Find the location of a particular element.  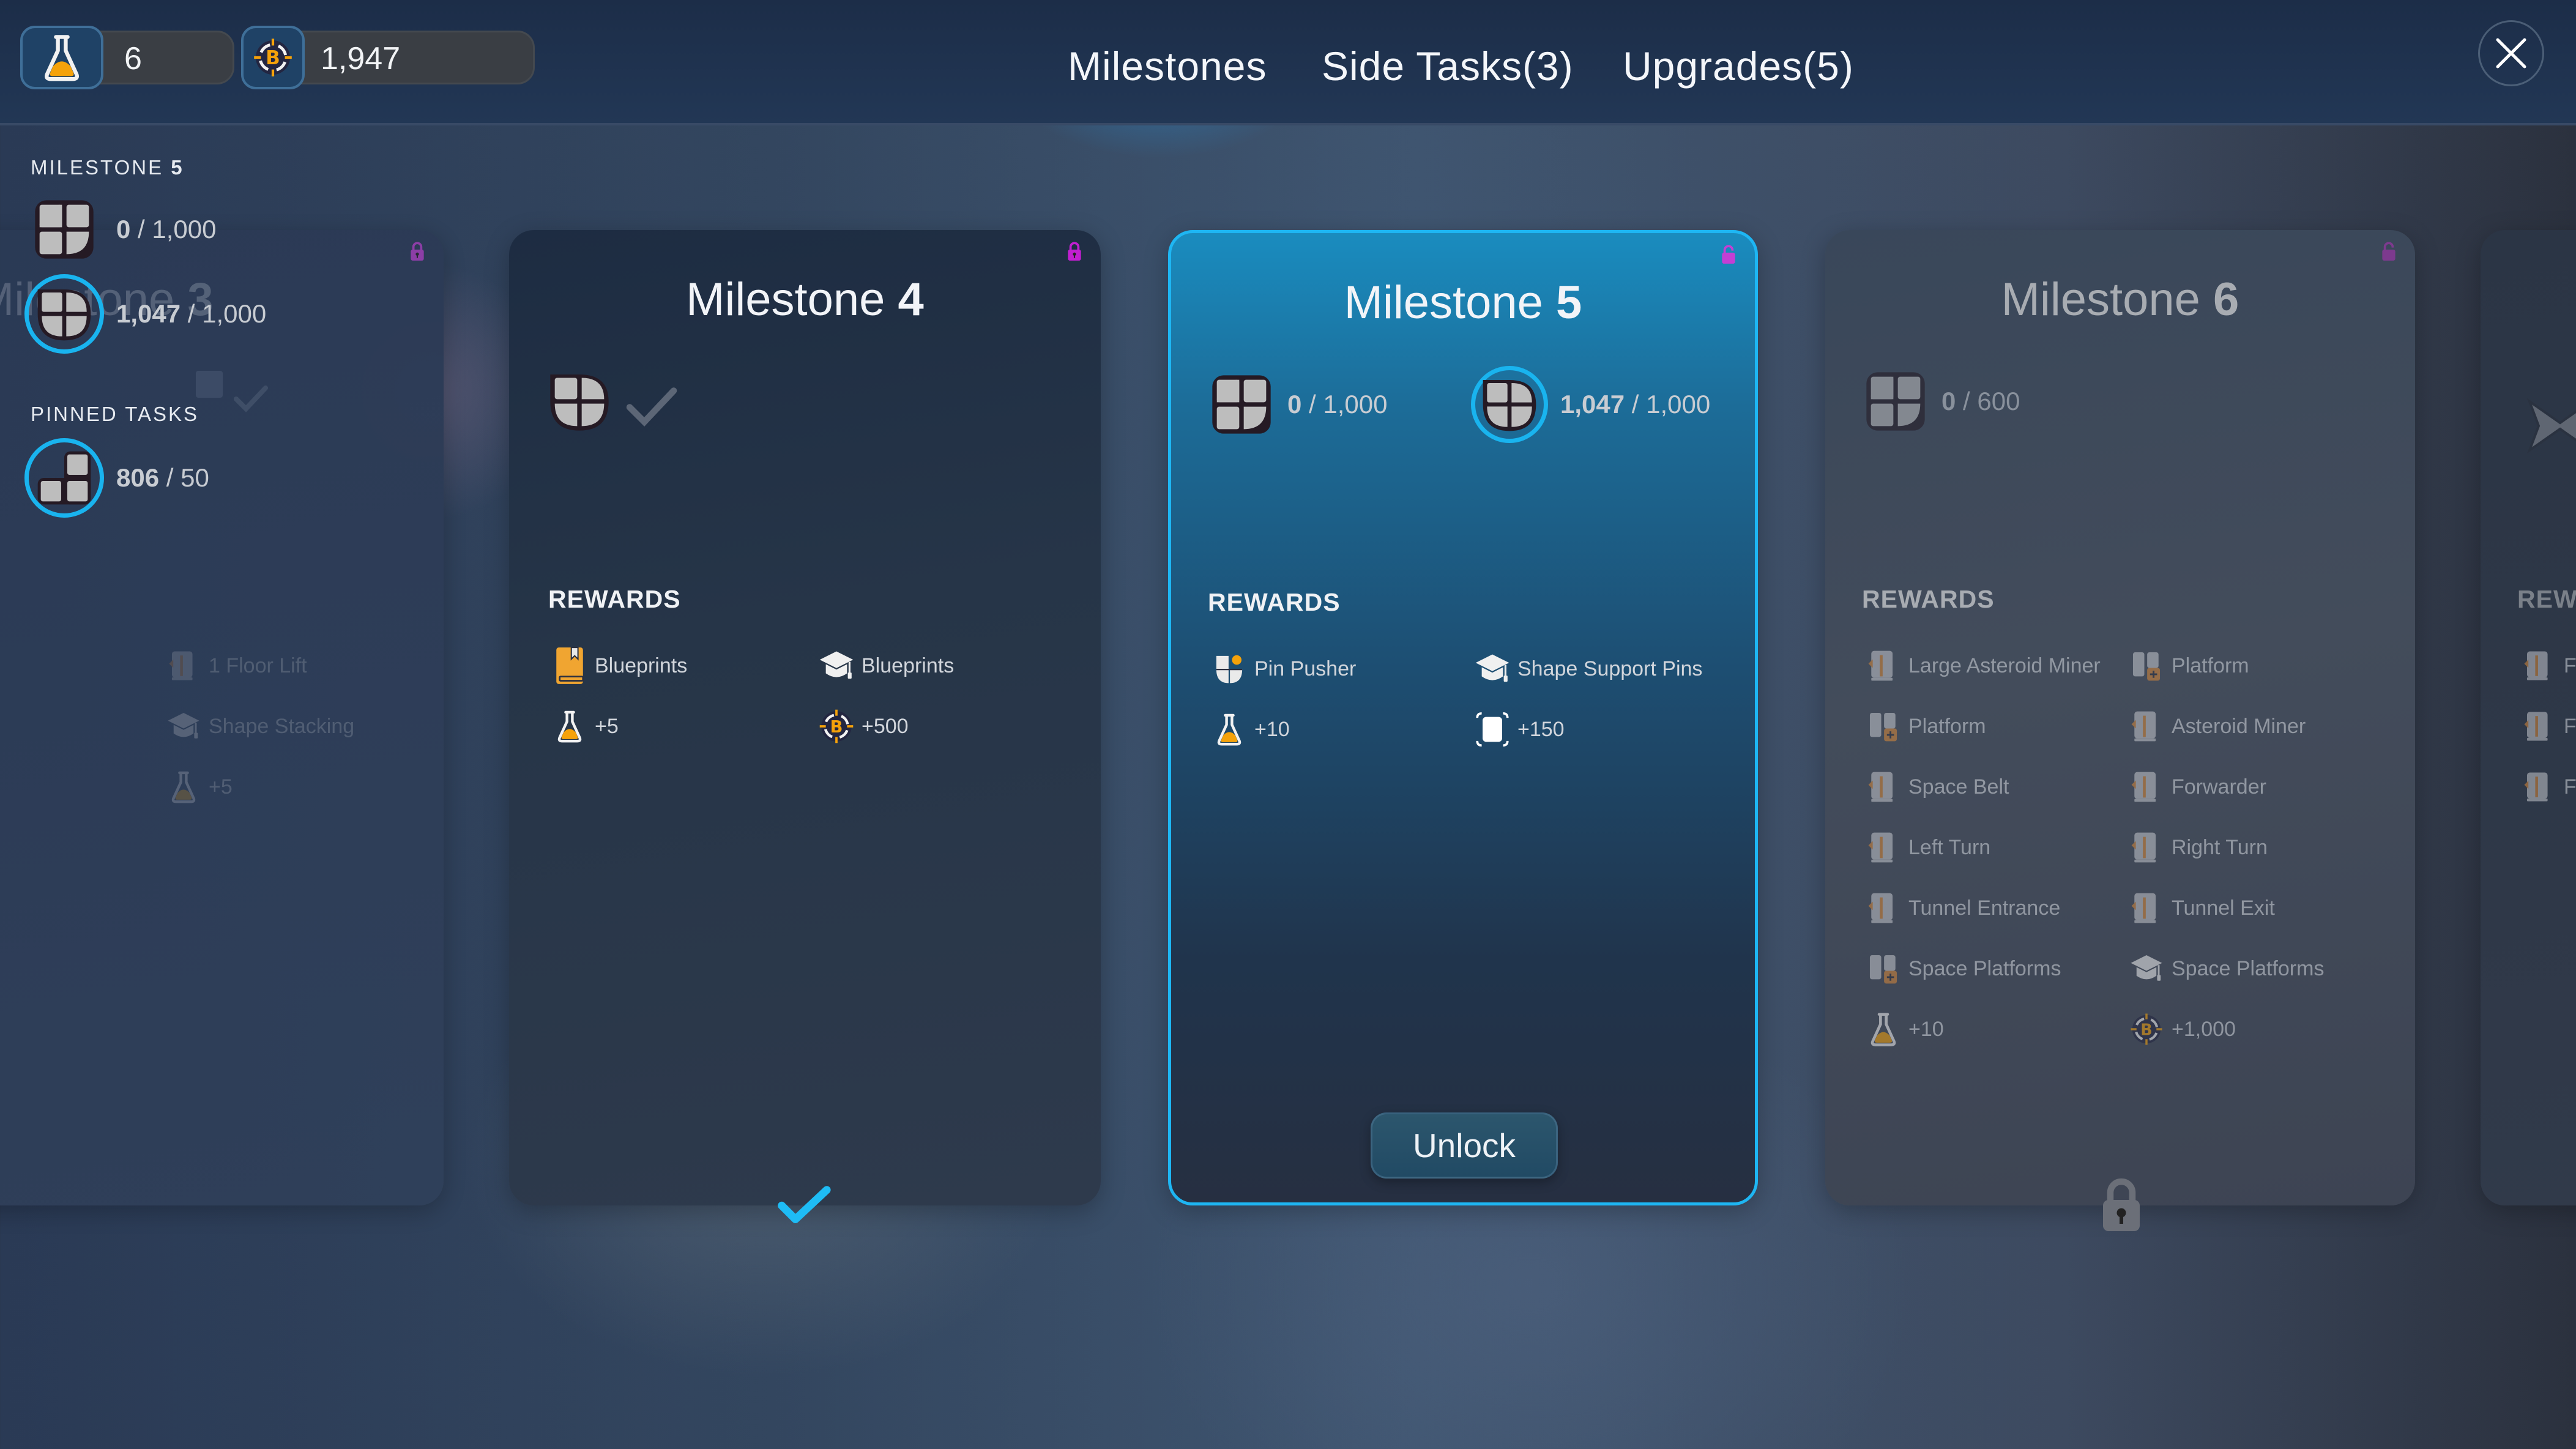

reward-label: Shape Support Pins is located at coordinates (1610, 668).